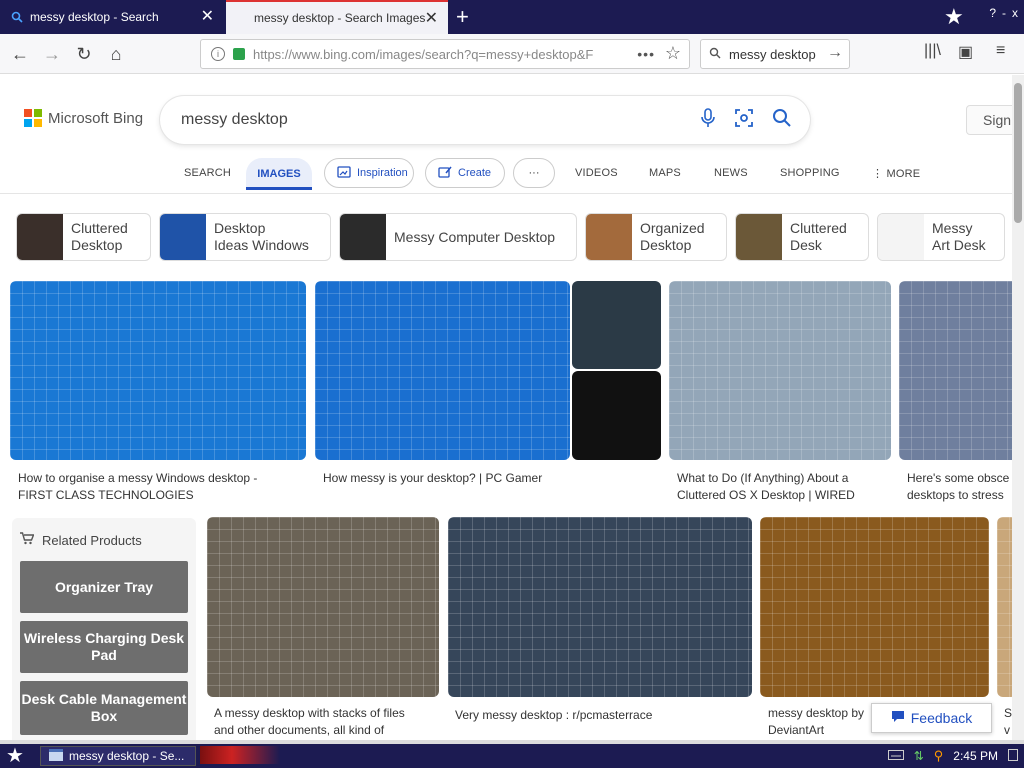  Describe the element at coordinates (989, 120) in the screenshot. I see `sign-in-button: Sign` at that location.